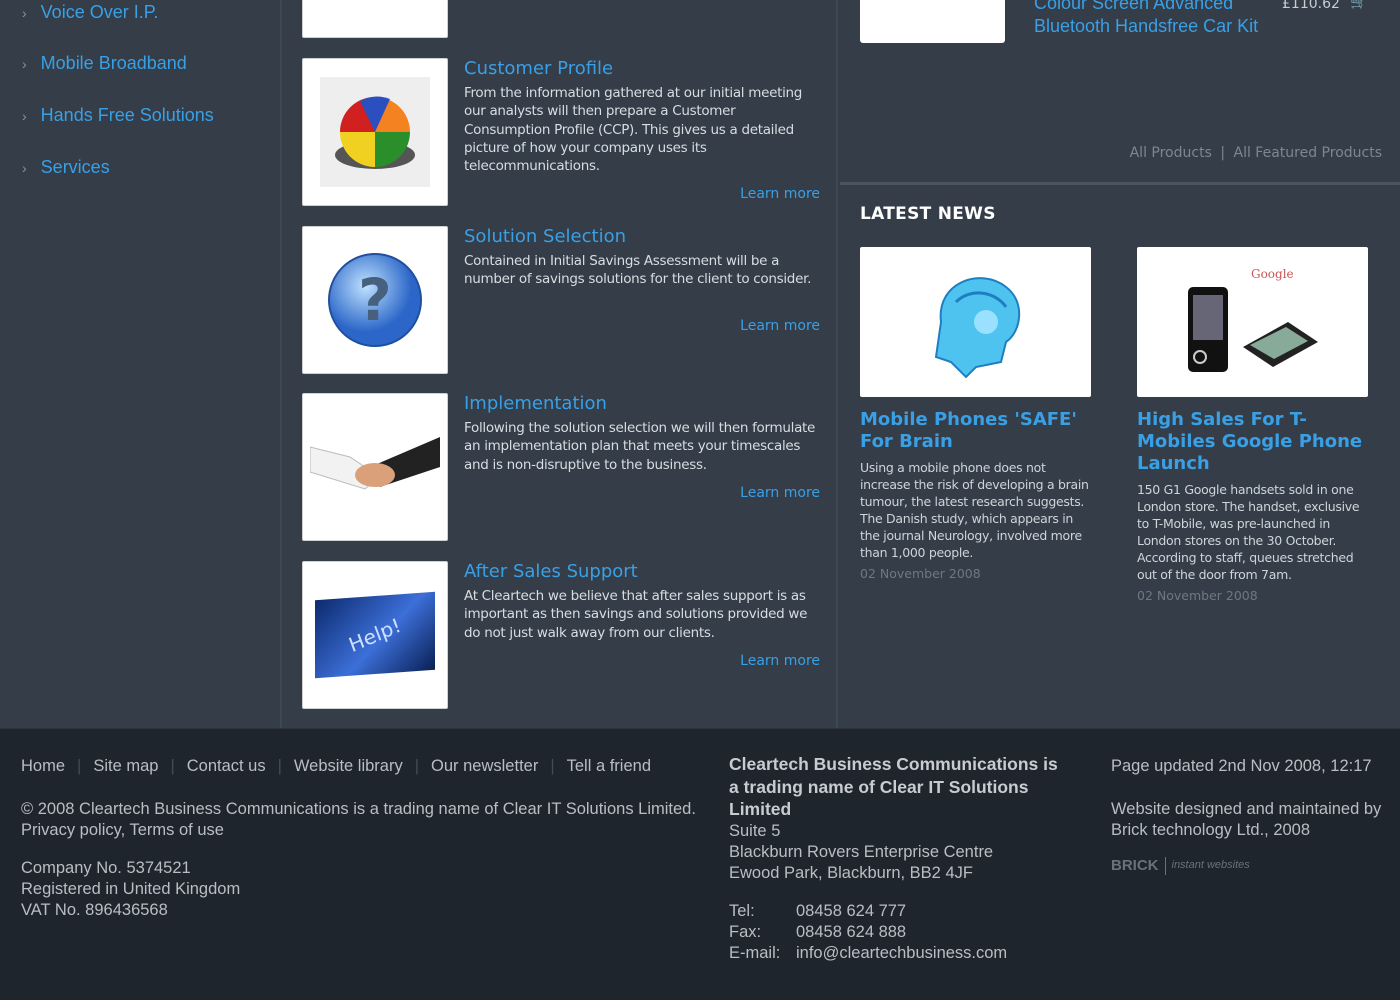 The width and height of the screenshot is (1400, 1000). I want to click on service-title: Solution Selection, so click(545, 236).